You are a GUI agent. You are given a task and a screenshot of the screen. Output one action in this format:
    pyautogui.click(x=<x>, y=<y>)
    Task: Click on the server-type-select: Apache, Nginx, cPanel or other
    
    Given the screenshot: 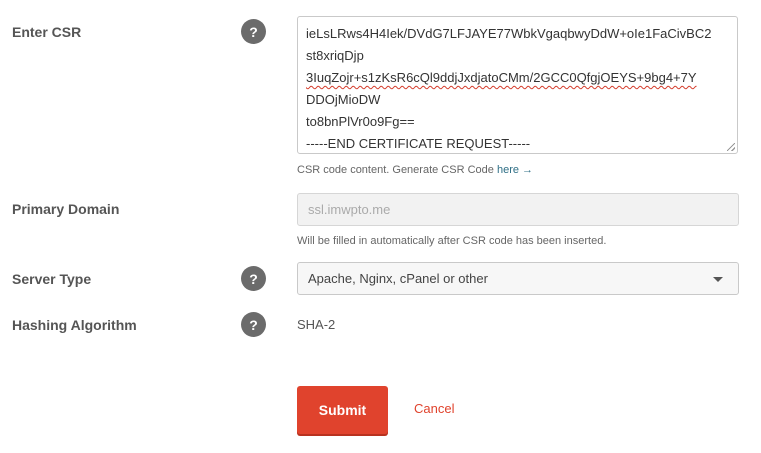 What is the action you would take?
    pyautogui.click(x=518, y=278)
    